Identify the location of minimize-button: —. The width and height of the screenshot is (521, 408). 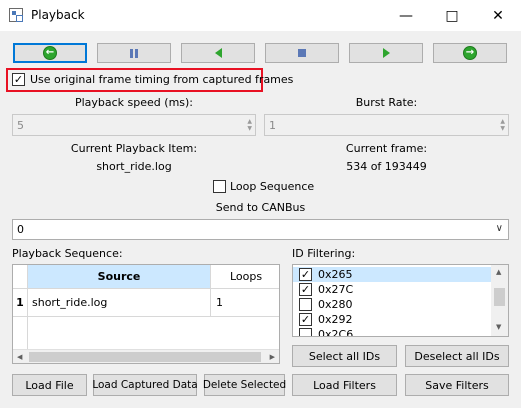
(406, 15).